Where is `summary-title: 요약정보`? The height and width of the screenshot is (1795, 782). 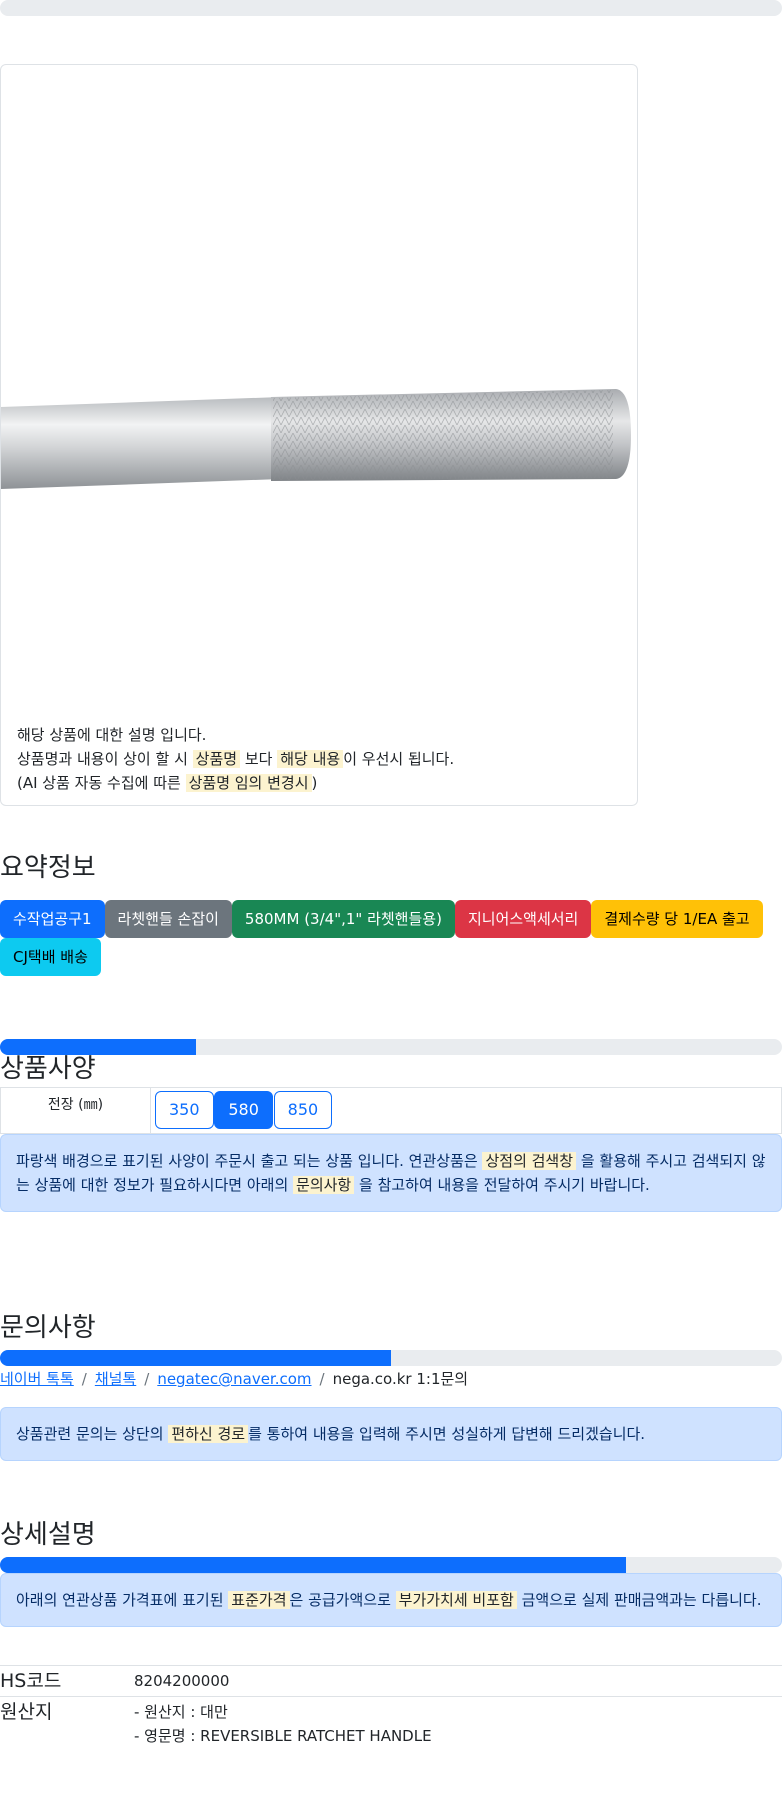 summary-title: 요약정보 is located at coordinates (48, 868).